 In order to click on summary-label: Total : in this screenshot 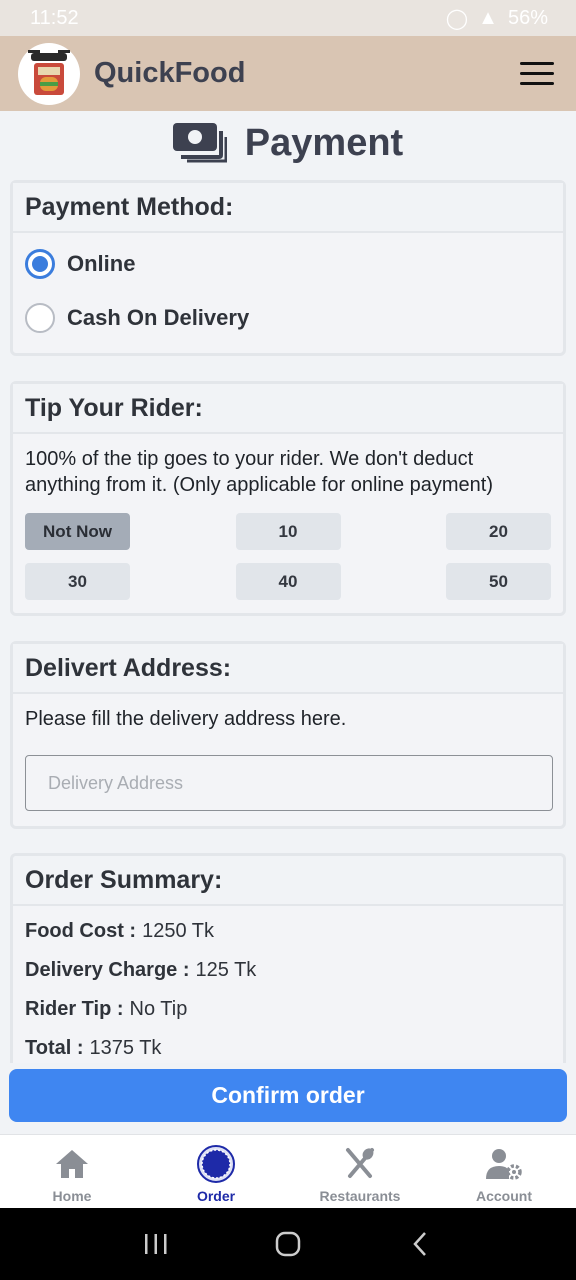, I will do `click(54, 1048)`.